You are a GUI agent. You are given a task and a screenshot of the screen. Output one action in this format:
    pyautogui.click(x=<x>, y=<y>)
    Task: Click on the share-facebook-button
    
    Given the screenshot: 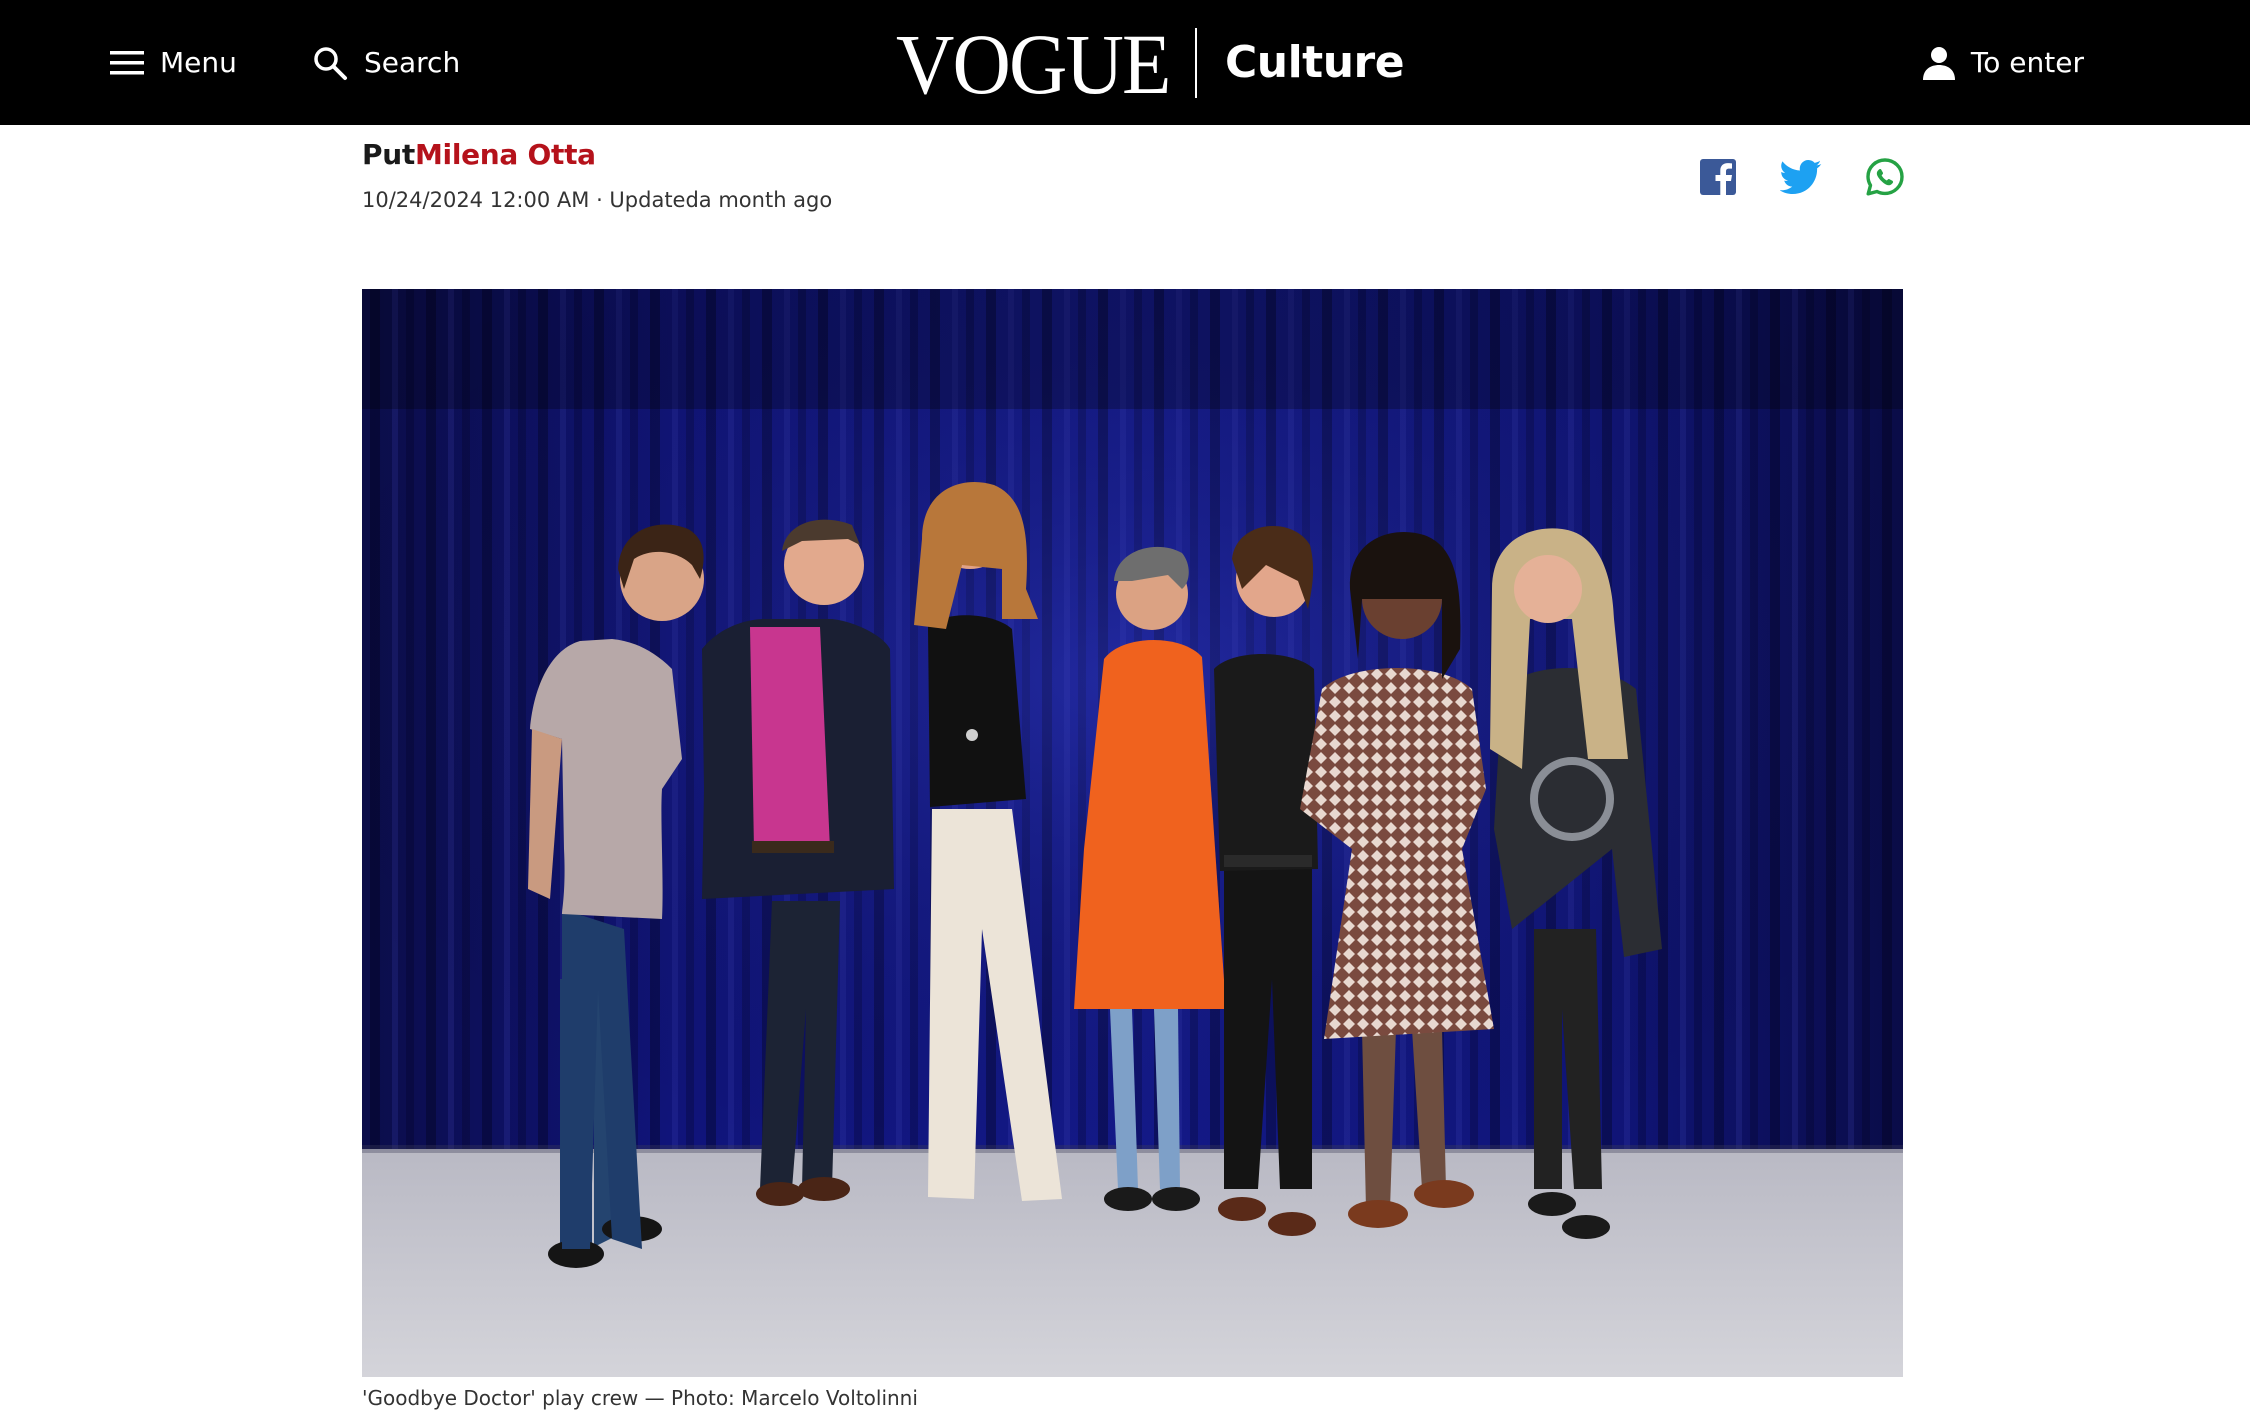 What is the action you would take?
    pyautogui.click(x=1718, y=177)
    